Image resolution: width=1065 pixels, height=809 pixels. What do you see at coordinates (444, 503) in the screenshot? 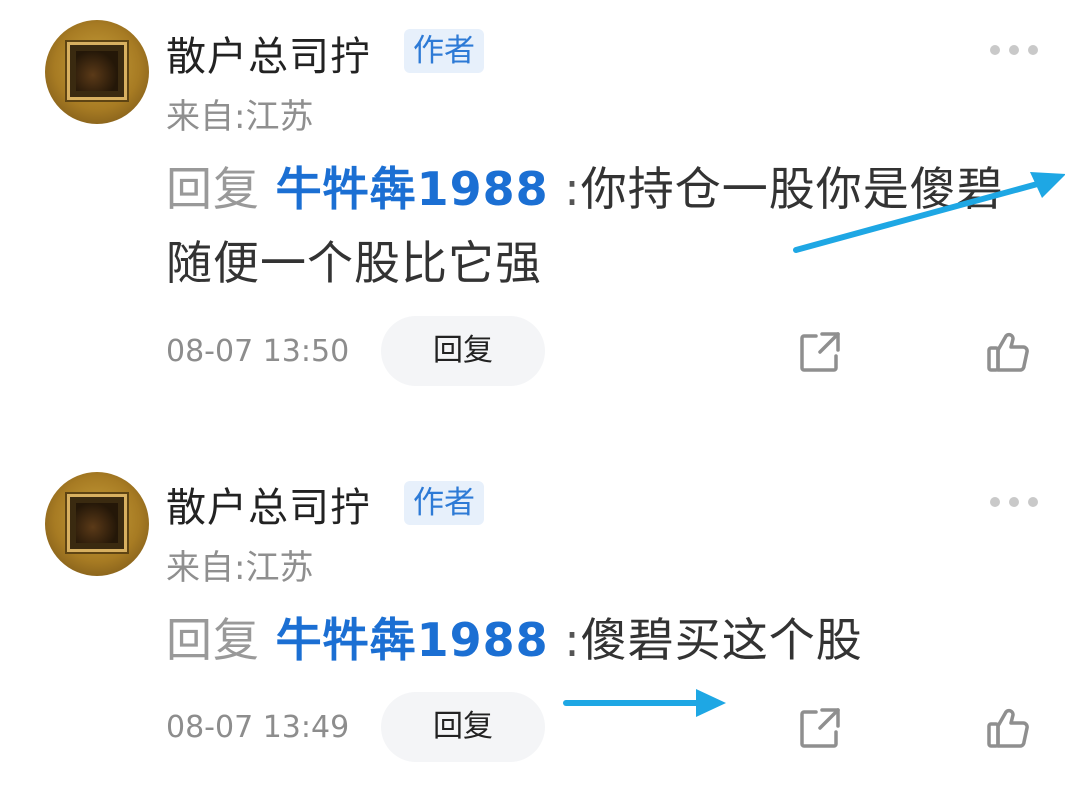
I see `author-badge: 作者` at bounding box center [444, 503].